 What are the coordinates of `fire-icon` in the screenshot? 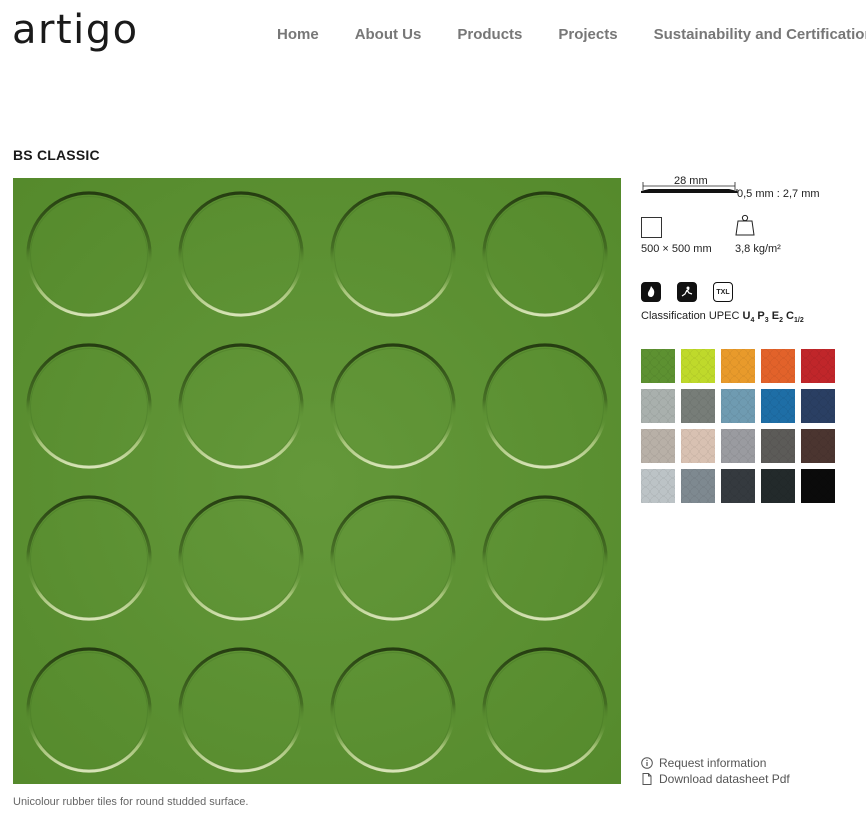 It's located at (651, 292).